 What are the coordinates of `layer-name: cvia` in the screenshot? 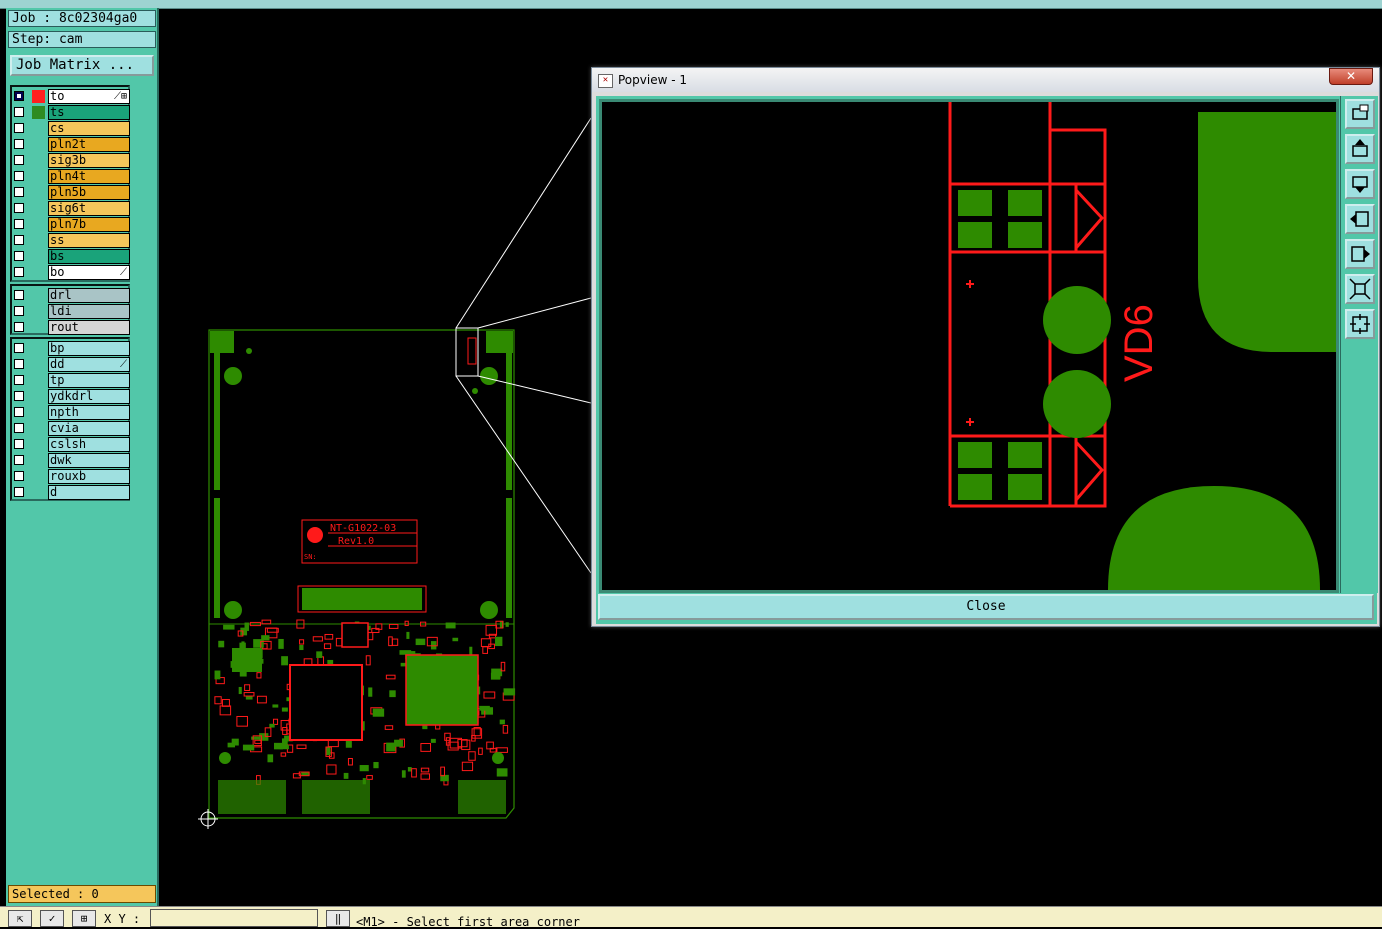 It's located at (89, 428).